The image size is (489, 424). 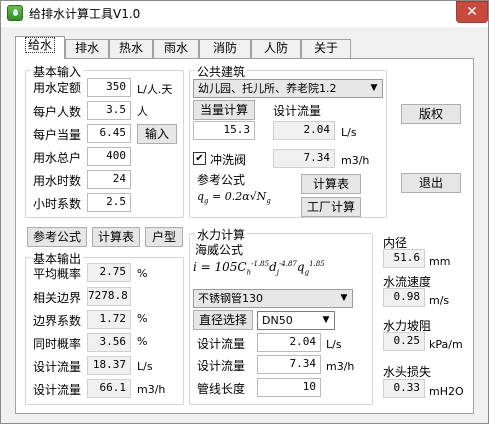 I want to click on public-building-title: 公共建筑, so click(x=221, y=71).